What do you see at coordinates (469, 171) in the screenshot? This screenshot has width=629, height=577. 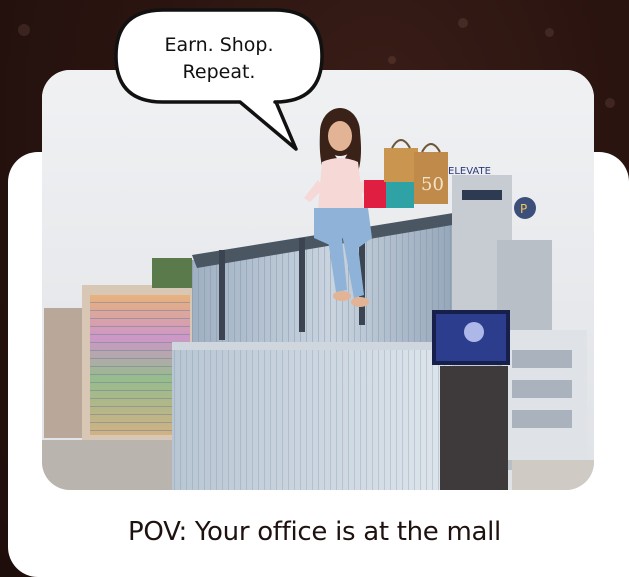 I see `rooftop-sign: ELEVATE` at bounding box center [469, 171].